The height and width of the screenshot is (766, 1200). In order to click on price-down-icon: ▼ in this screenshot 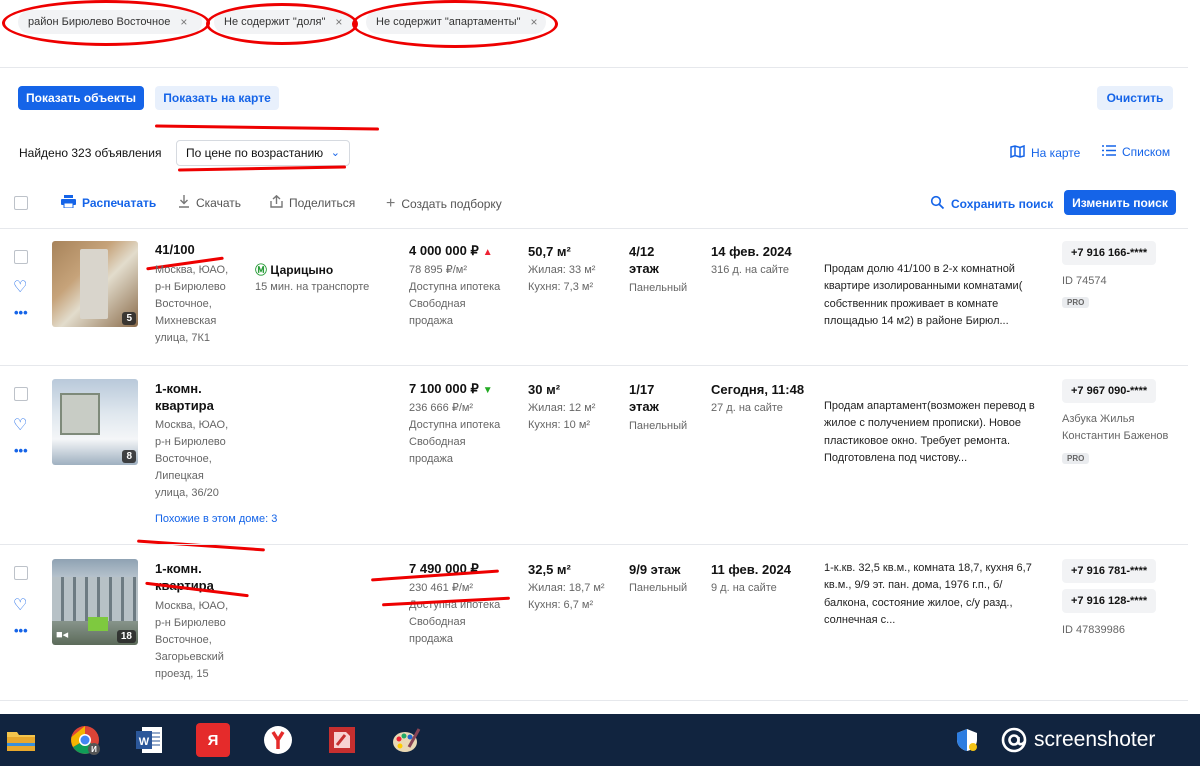, I will do `click(487, 390)`.